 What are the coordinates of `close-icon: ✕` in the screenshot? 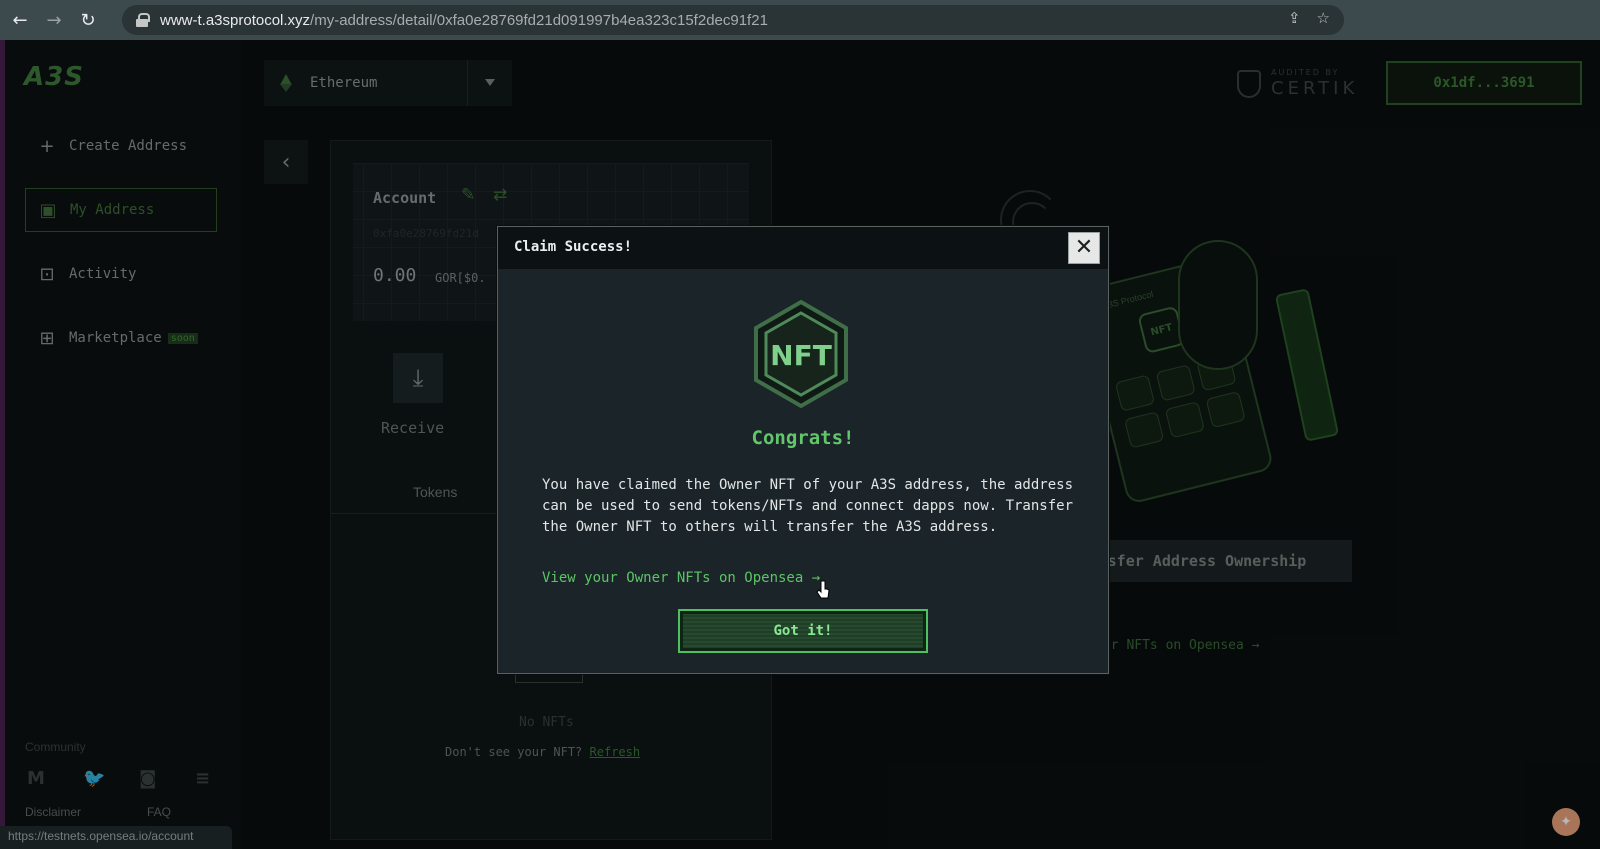 It's located at (1084, 248).